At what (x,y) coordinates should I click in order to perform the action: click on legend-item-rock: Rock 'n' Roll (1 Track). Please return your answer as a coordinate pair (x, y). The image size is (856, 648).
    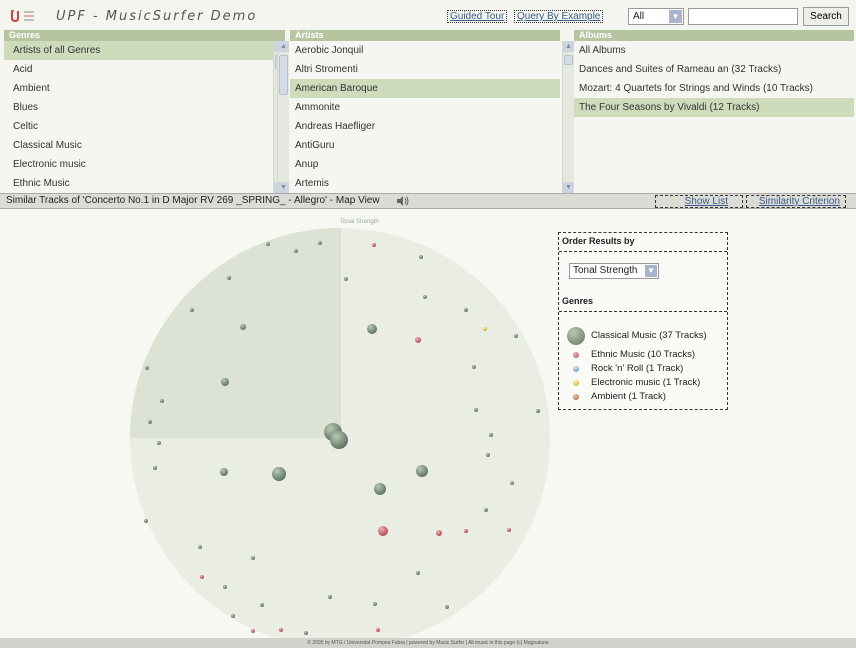
    Looking at the image, I should click on (637, 369).